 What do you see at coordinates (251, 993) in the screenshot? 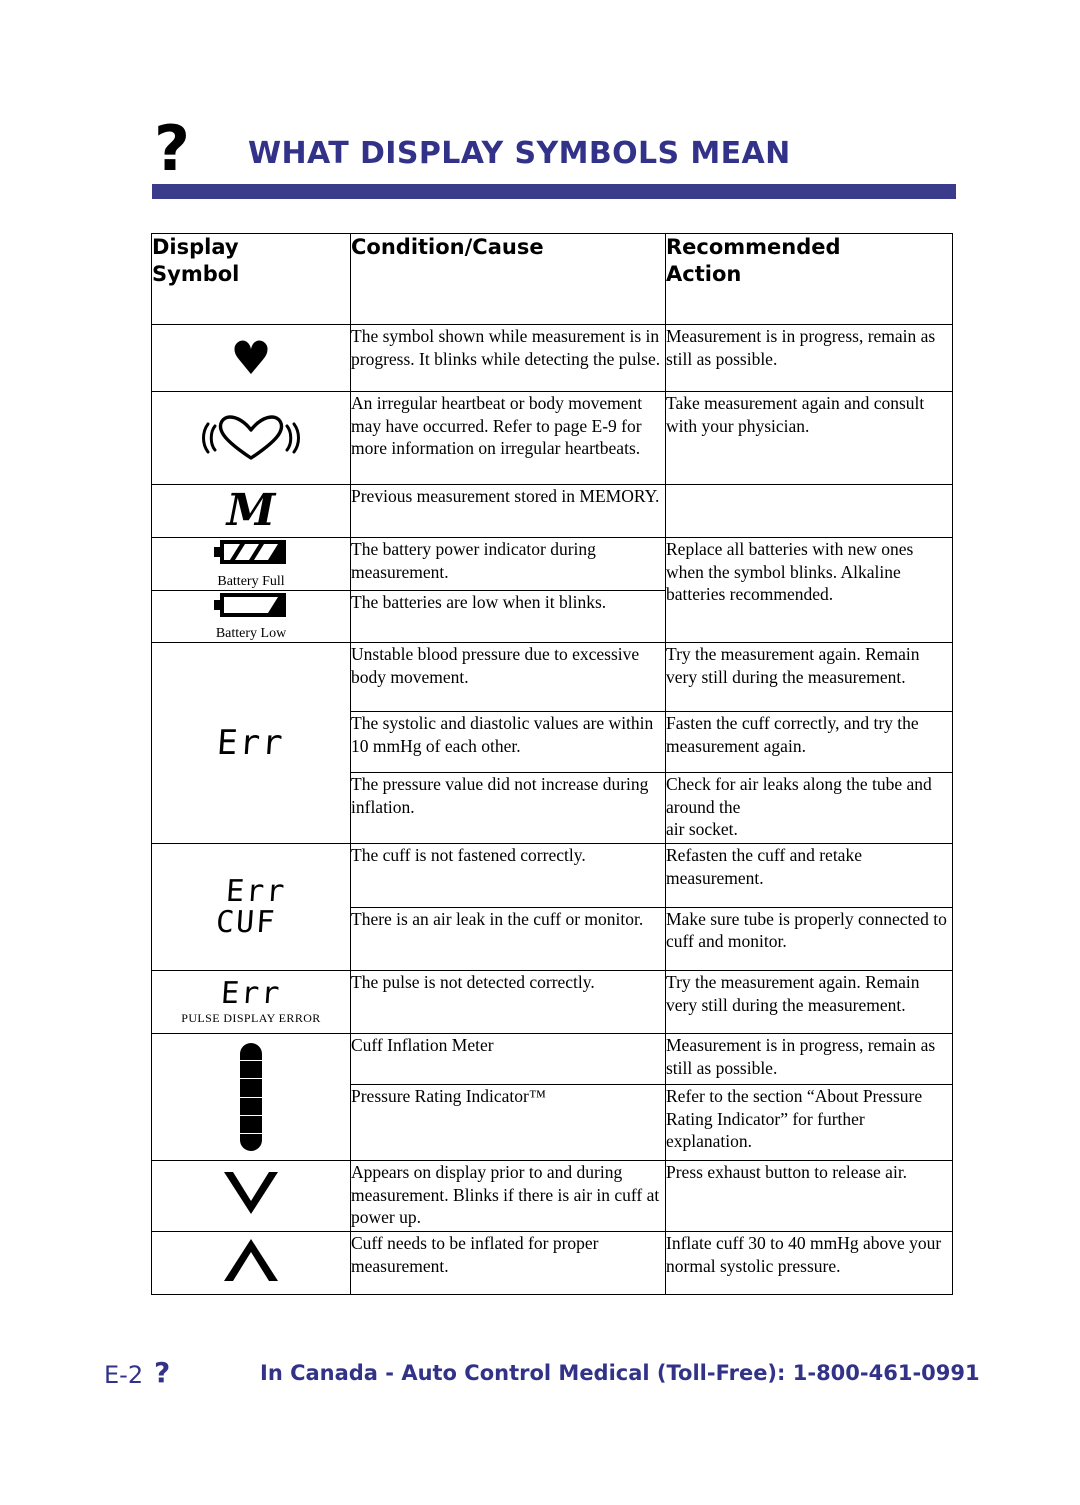
I see `err-pulse-lcd-icon: Err` at bounding box center [251, 993].